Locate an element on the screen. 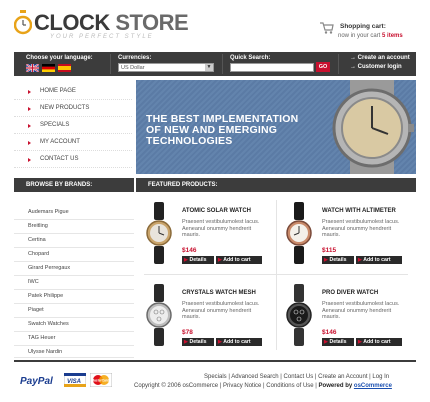 The image size is (430, 402). chevron-down-icon: ▼ is located at coordinates (209, 67).